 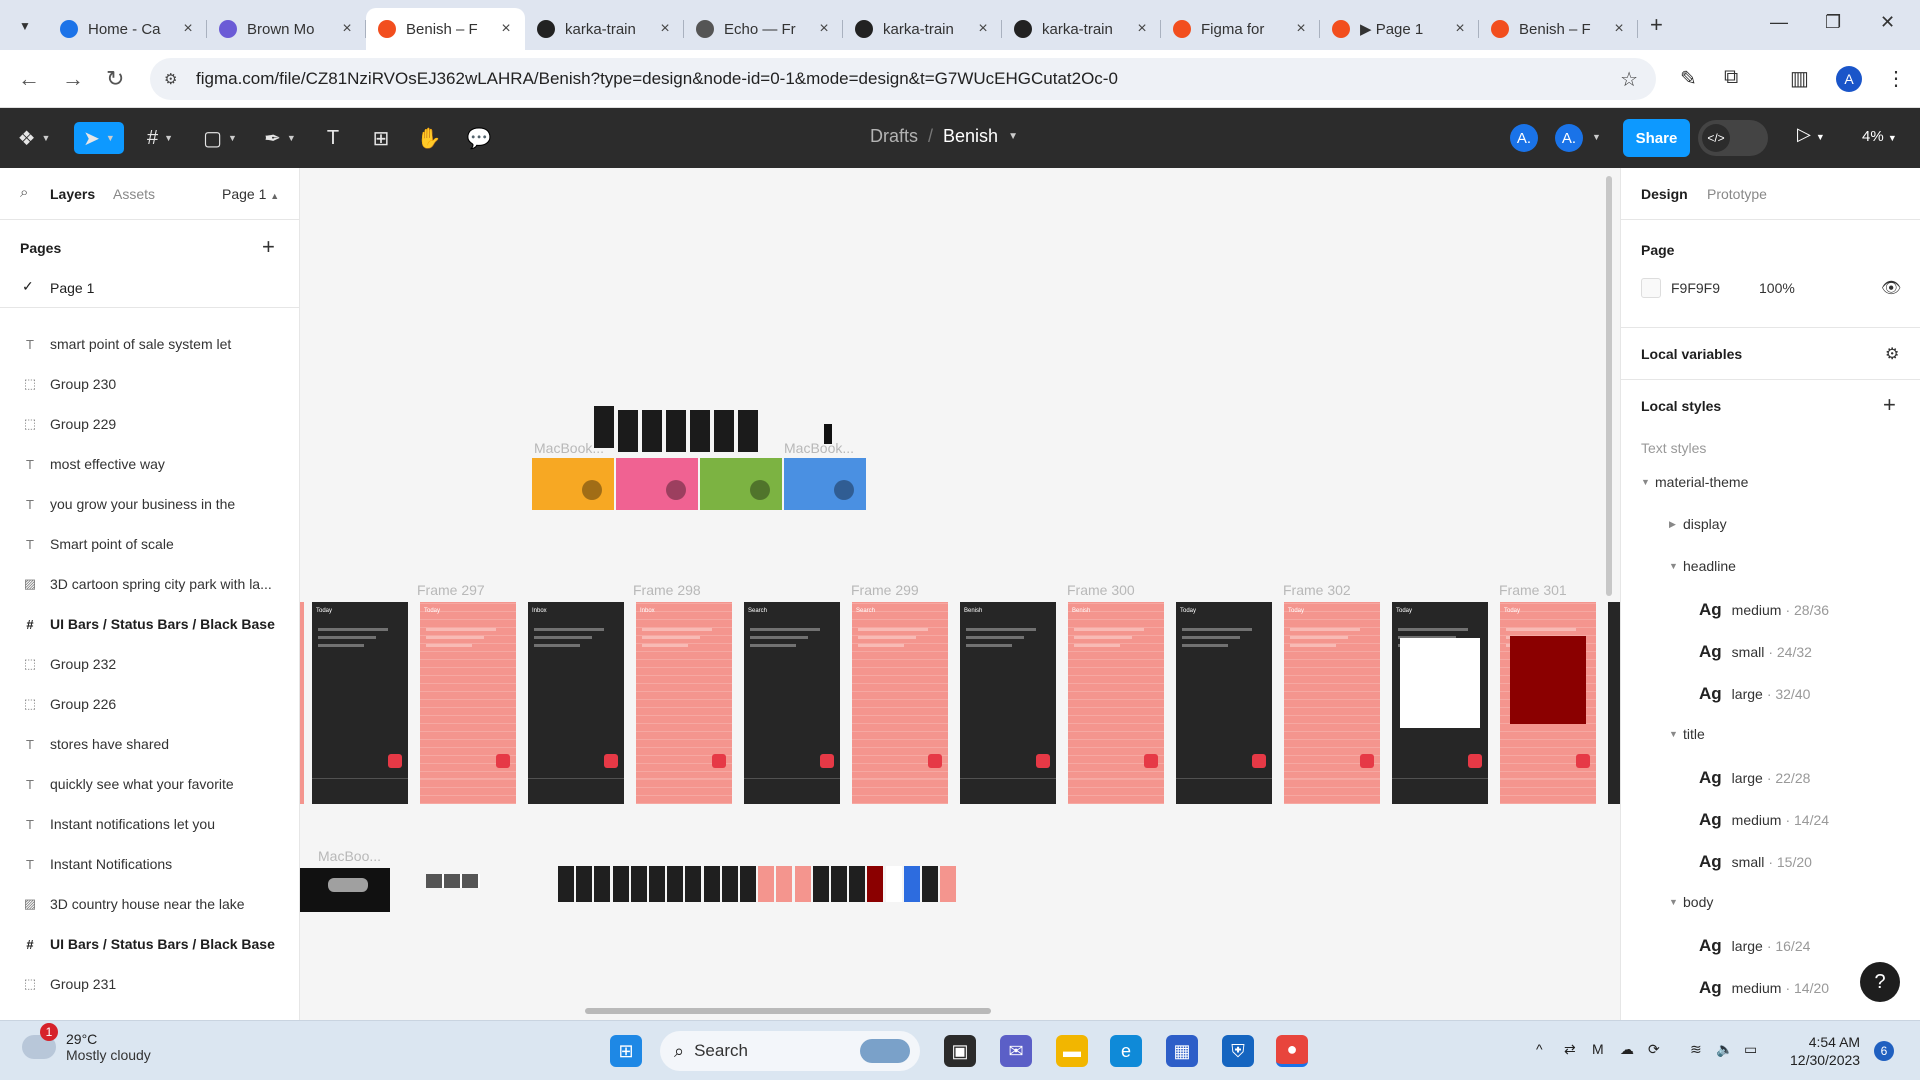 What do you see at coordinates (1182, 1051) in the screenshot?
I see `microsoft-store-icon: ▦` at bounding box center [1182, 1051].